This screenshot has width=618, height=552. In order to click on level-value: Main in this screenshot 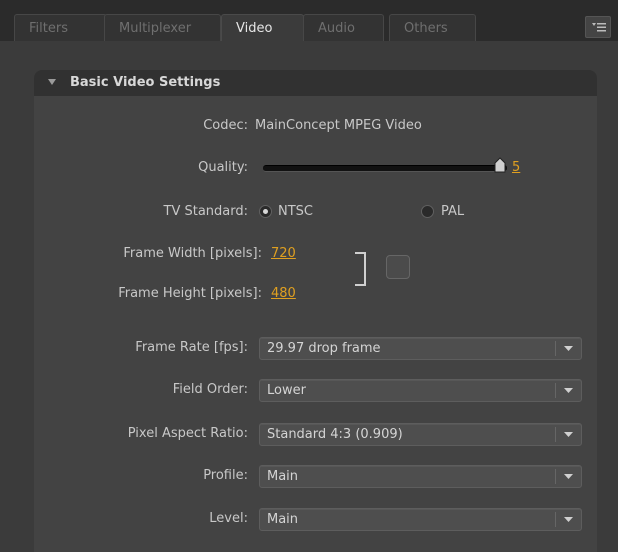, I will do `click(283, 519)`.